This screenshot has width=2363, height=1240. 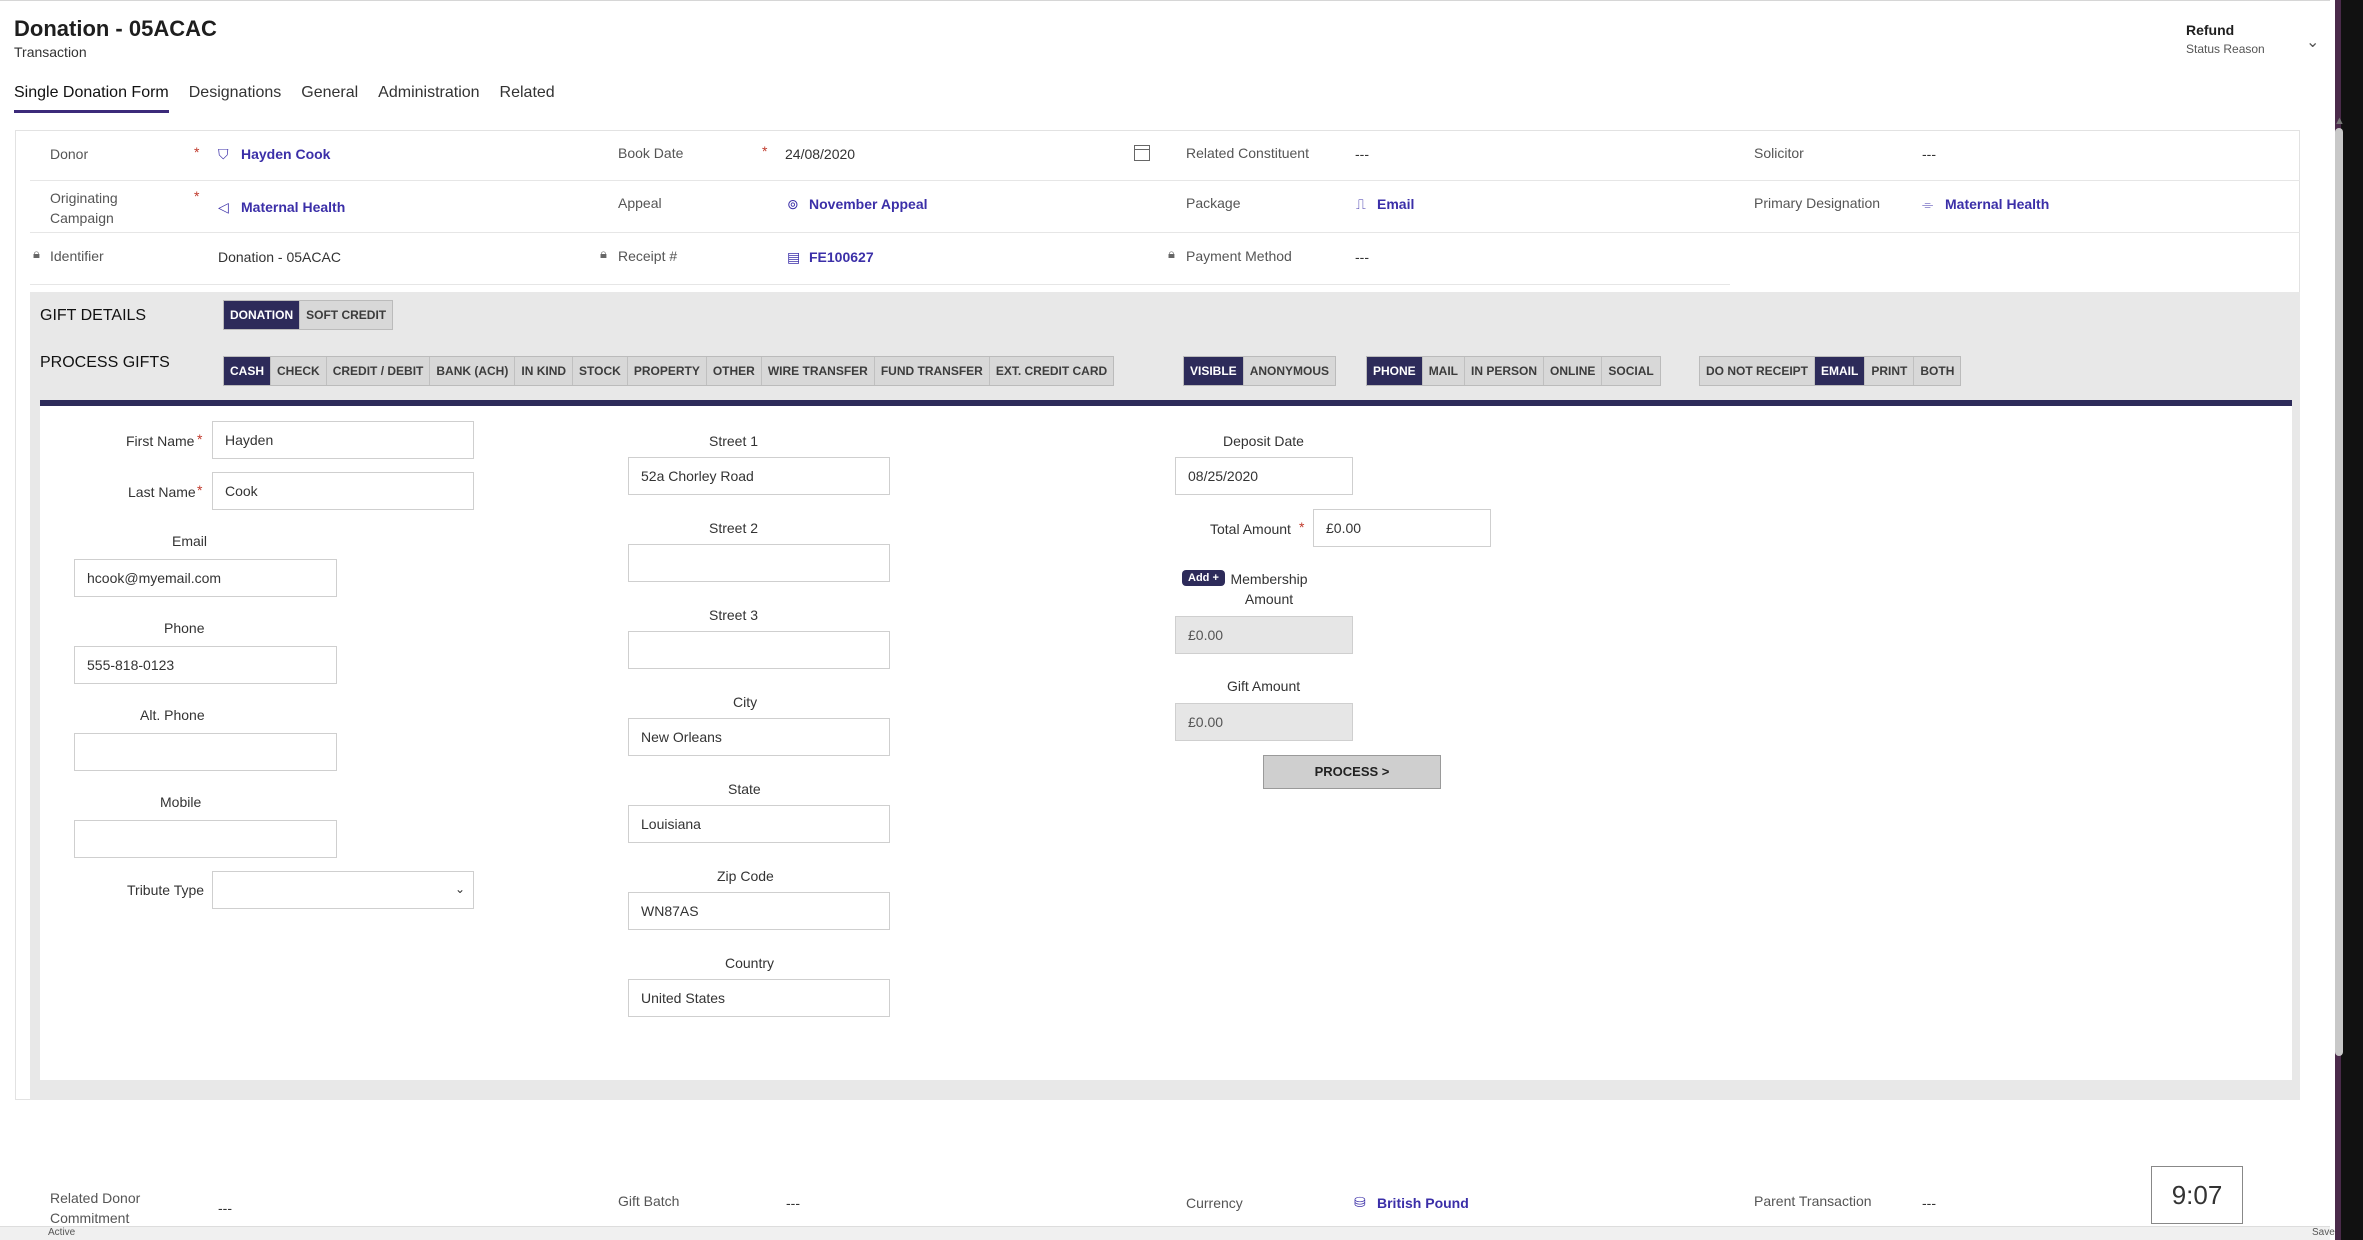 I want to click on gift-batch-value: ---, so click(x=793, y=1203).